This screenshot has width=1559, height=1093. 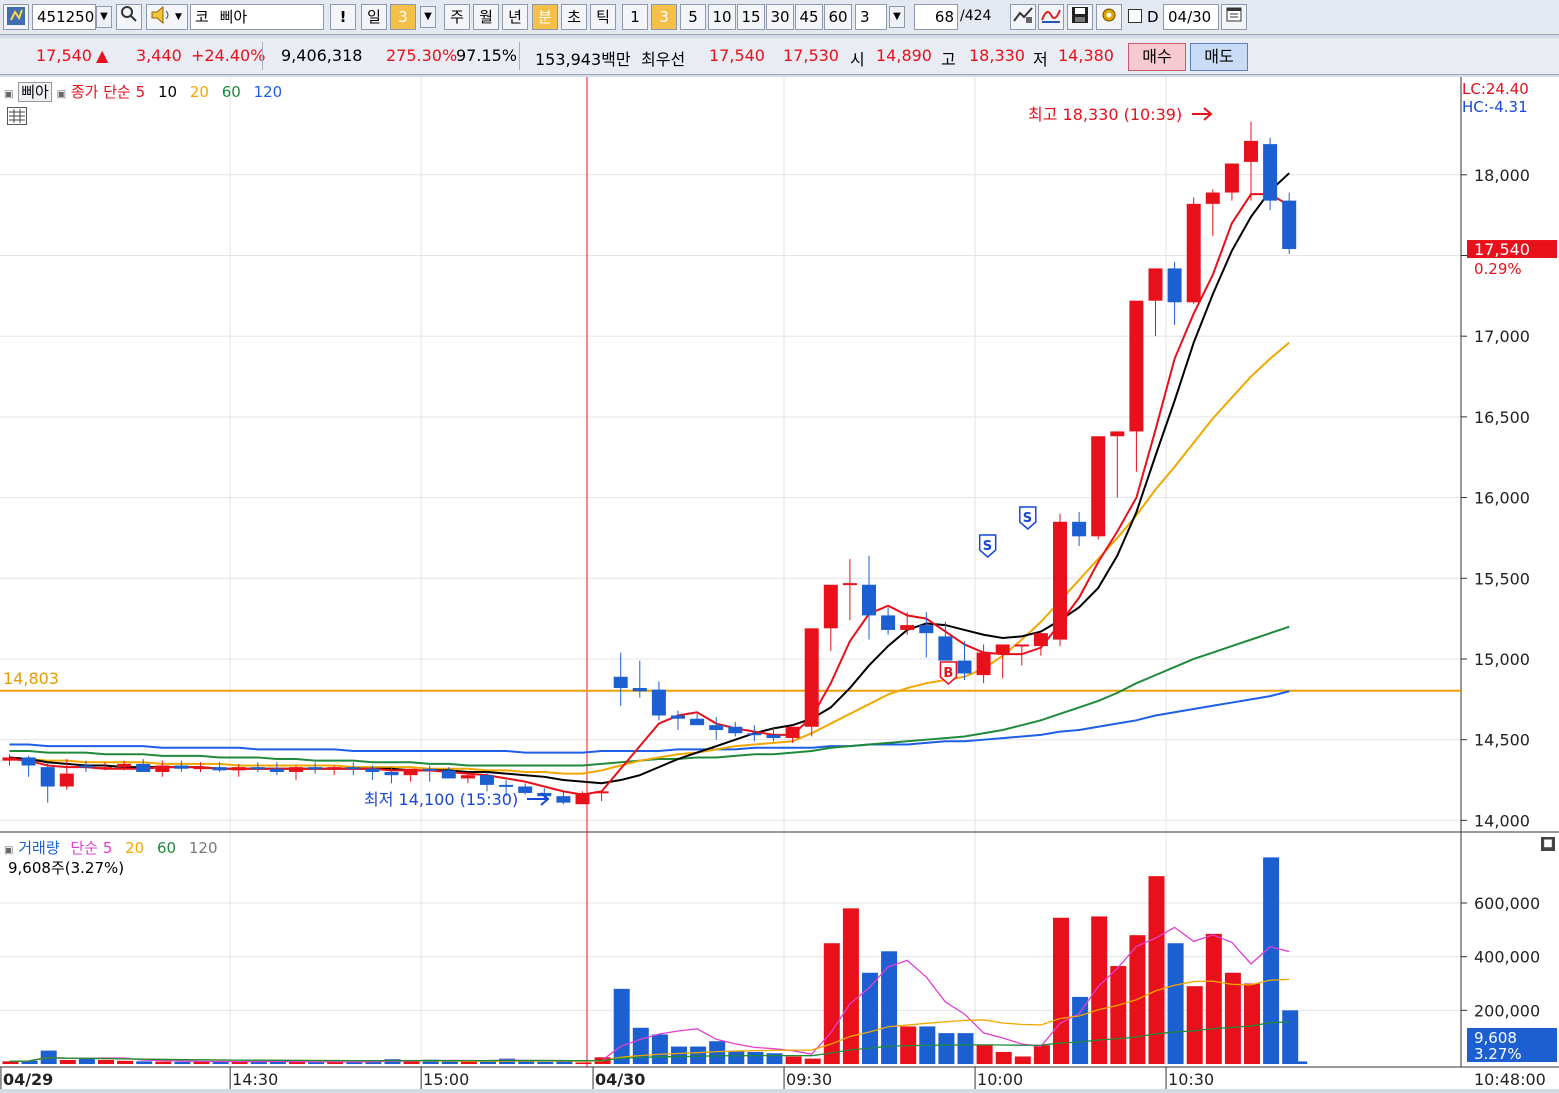 What do you see at coordinates (635, 17) in the screenshot?
I see `interval-1-button: 1` at bounding box center [635, 17].